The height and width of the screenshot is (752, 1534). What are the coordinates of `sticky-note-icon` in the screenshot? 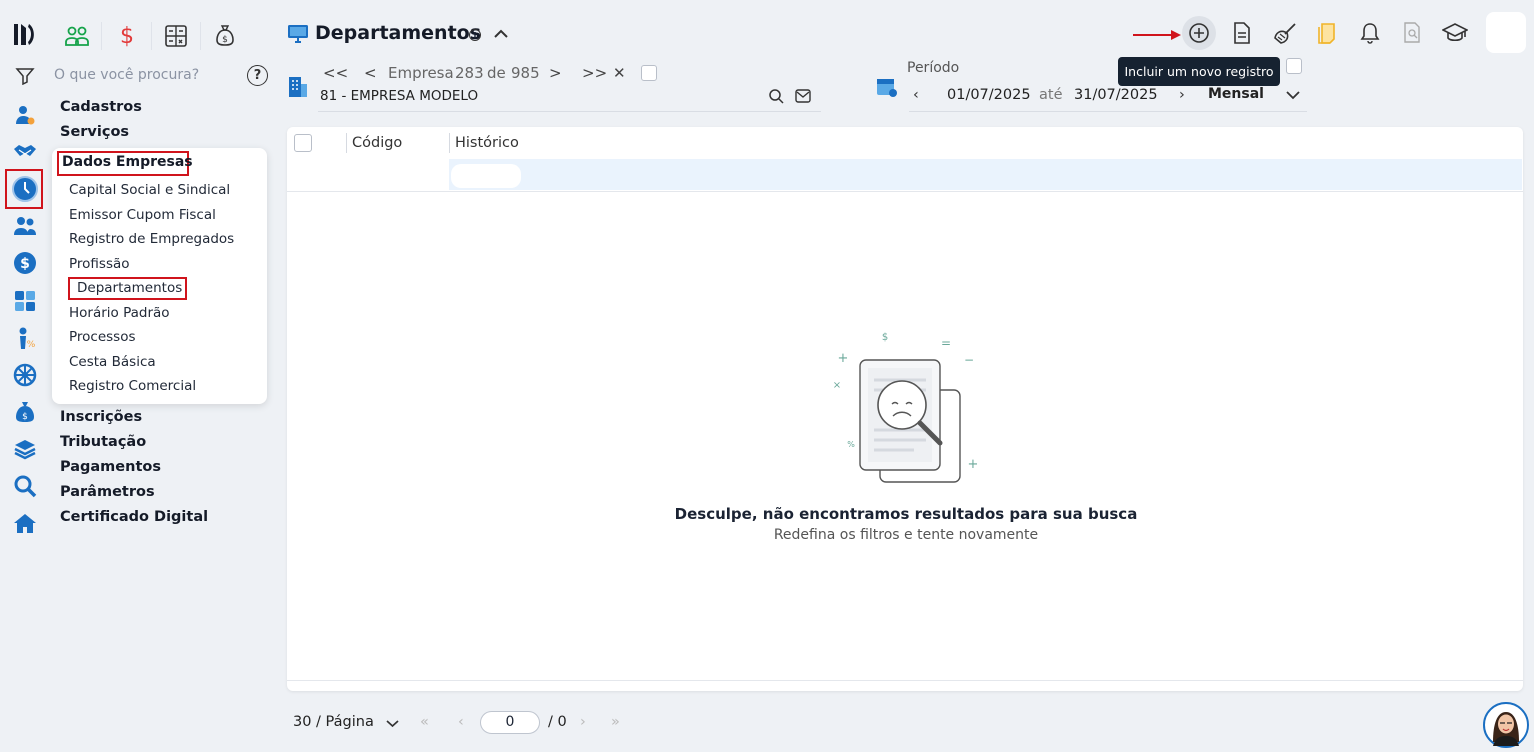 It's located at (1327, 33).